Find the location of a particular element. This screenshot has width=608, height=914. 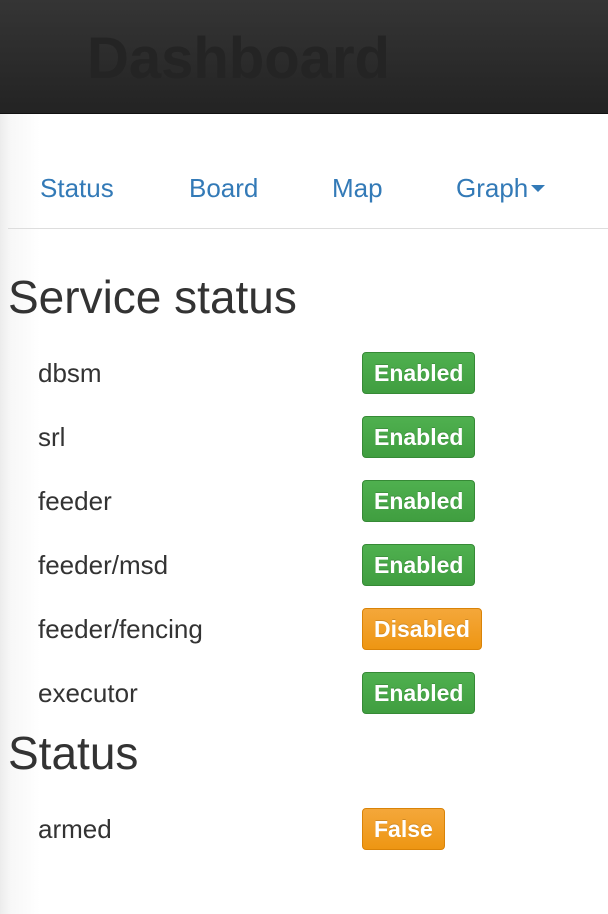

nav-item-graph-dropdown: Graph is located at coordinates (501, 188).